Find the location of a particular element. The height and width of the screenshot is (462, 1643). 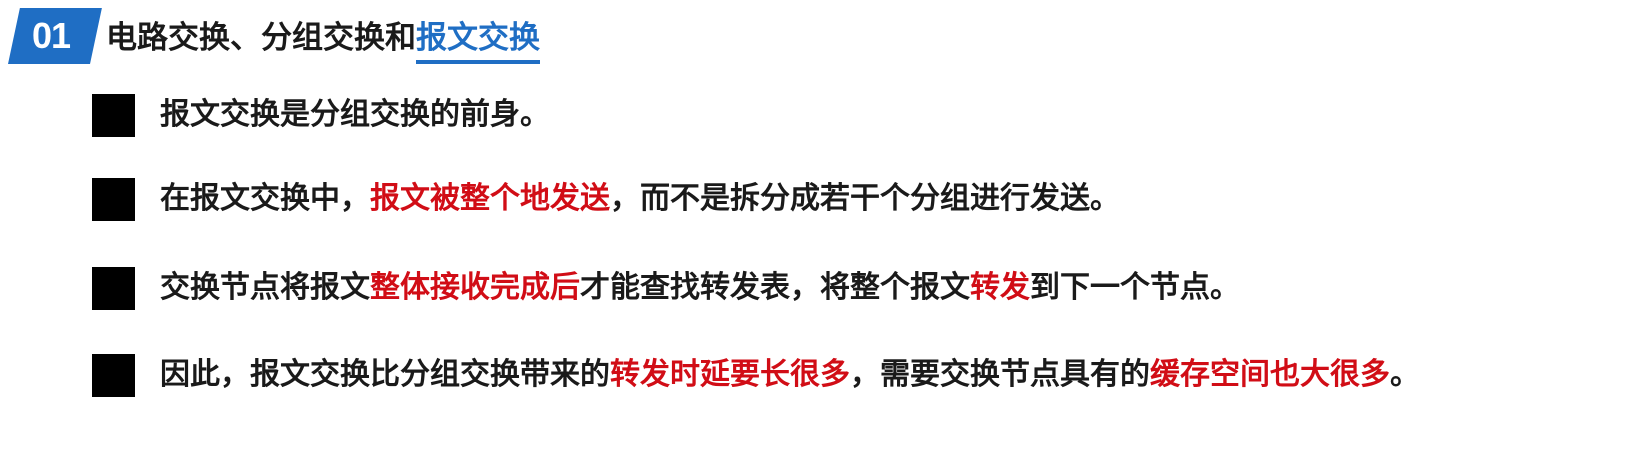

bullet-2-emphasis-1: 报文被整个地发送 is located at coordinates (490, 198).